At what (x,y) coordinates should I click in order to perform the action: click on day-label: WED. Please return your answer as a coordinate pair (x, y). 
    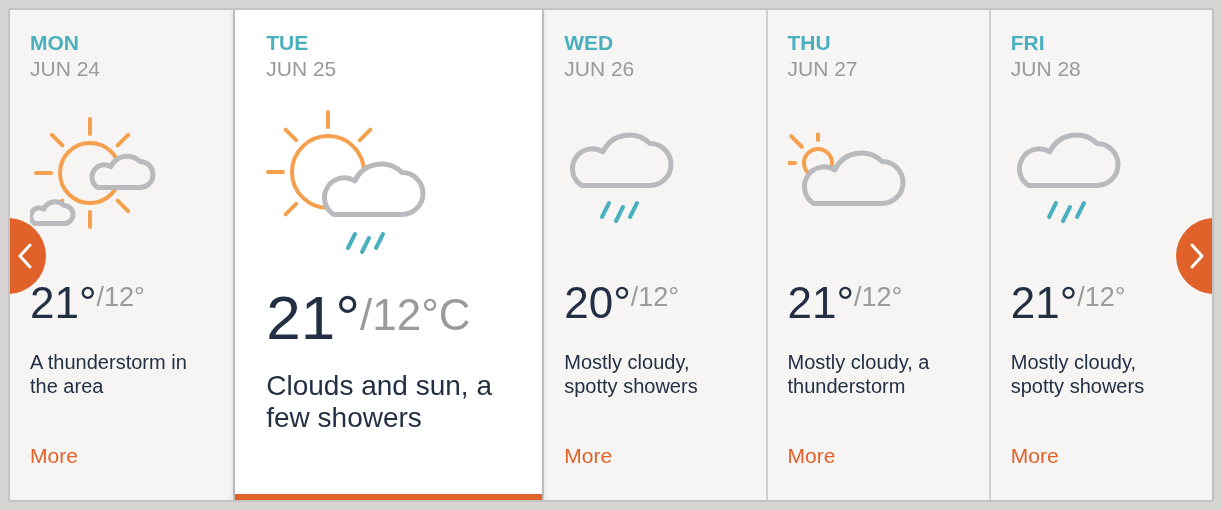
    Looking at the image, I should click on (589, 43).